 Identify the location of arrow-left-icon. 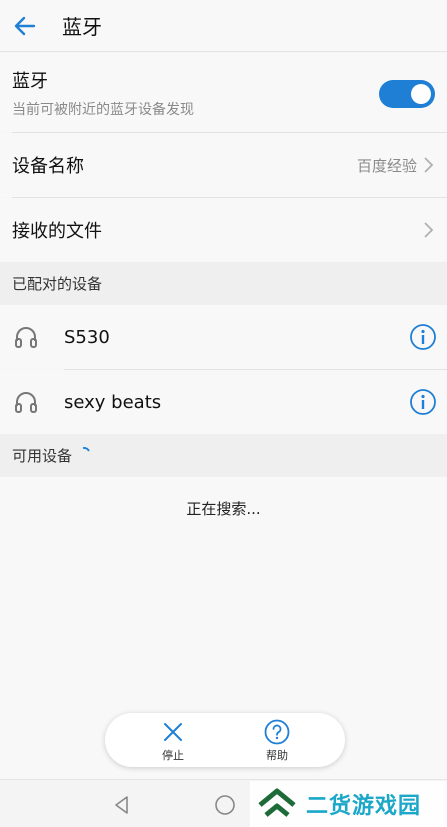
(25, 25).